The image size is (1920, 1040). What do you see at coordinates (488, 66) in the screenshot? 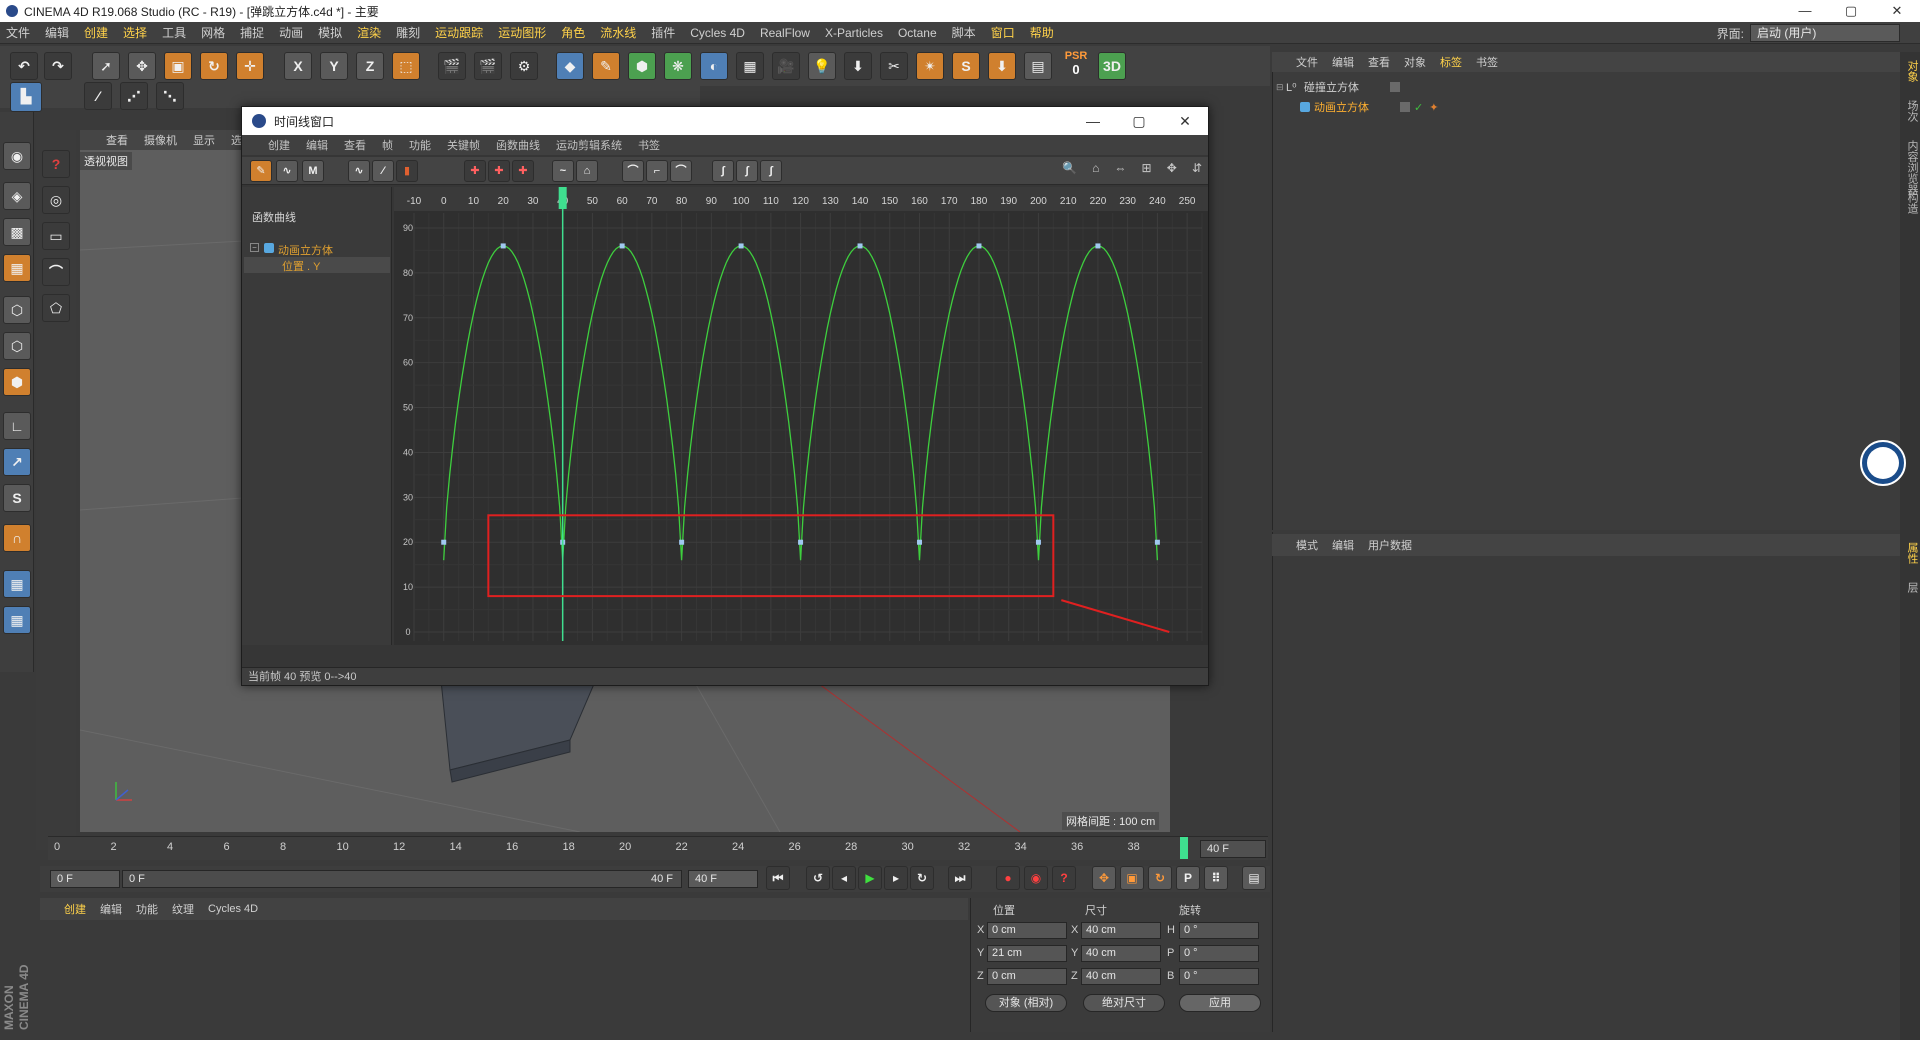
I see `render-picture-viewer-icon: 🎬` at bounding box center [488, 66].